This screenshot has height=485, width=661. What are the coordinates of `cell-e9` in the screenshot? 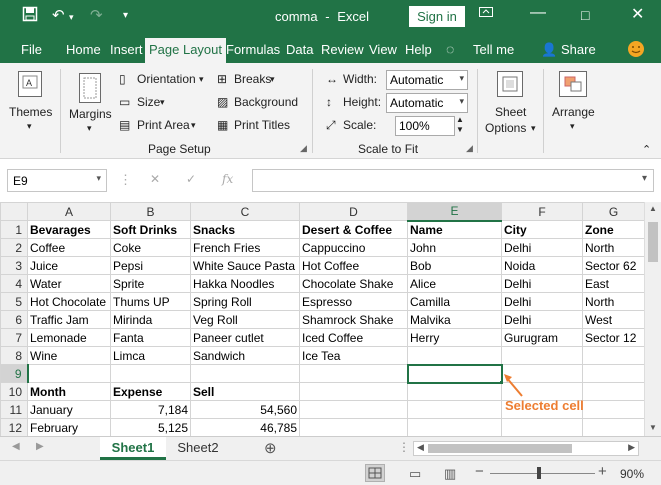 It's located at (454, 373).